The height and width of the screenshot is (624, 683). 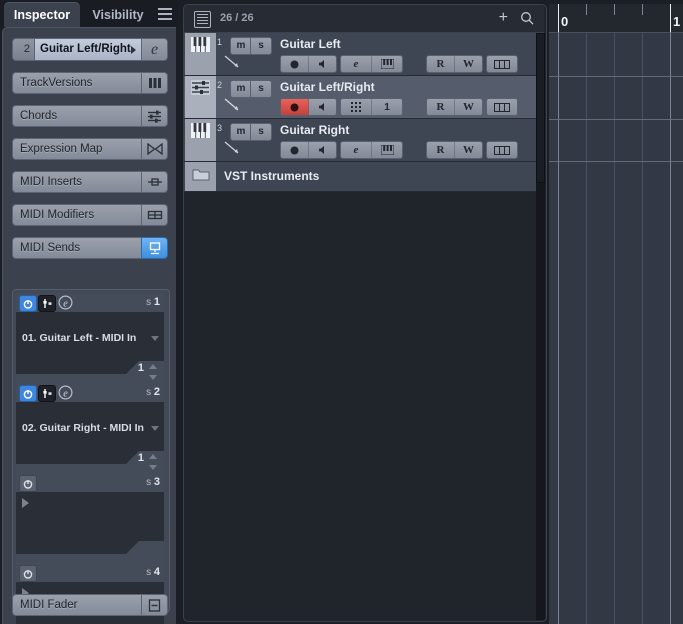 I want to click on send-routing-area: 01. Guitar Left - MIDI In, so click(x=90, y=336).